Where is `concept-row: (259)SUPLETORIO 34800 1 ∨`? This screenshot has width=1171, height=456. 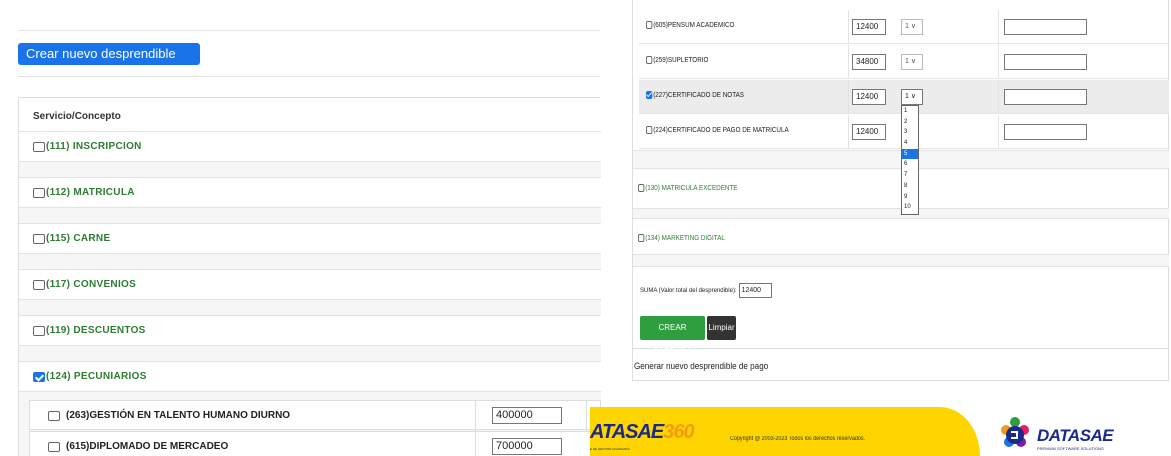
concept-row: (259)SUPLETORIO 34800 1 ∨ is located at coordinates (904, 62).